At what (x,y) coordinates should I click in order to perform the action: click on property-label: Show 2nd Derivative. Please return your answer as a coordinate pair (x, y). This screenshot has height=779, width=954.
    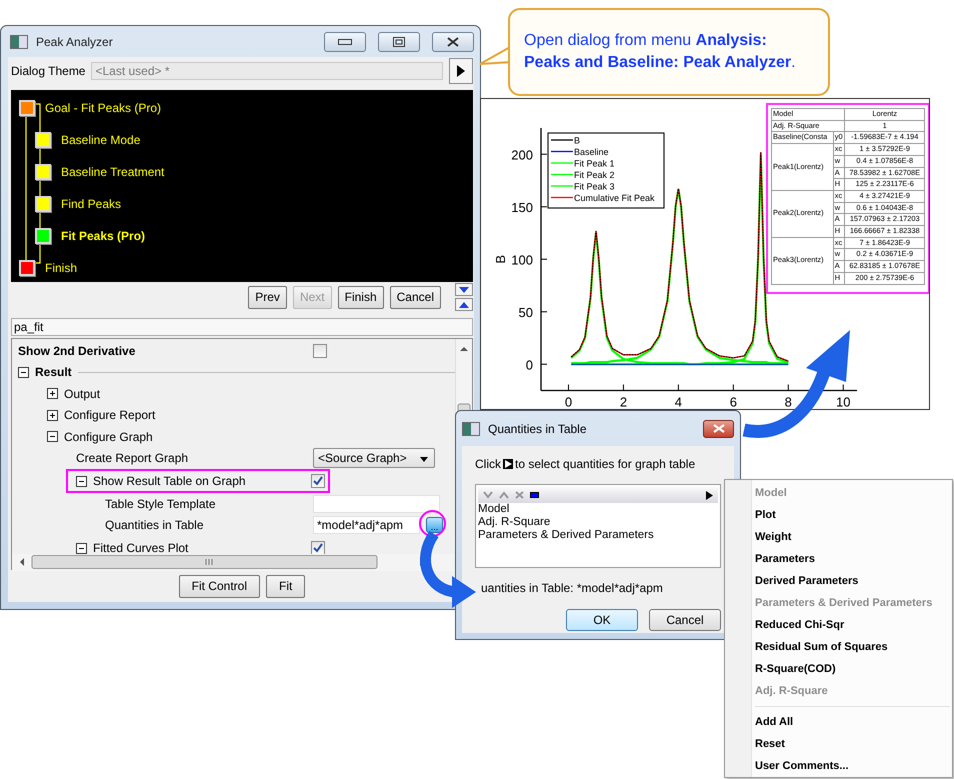
    Looking at the image, I should click on (77, 351).